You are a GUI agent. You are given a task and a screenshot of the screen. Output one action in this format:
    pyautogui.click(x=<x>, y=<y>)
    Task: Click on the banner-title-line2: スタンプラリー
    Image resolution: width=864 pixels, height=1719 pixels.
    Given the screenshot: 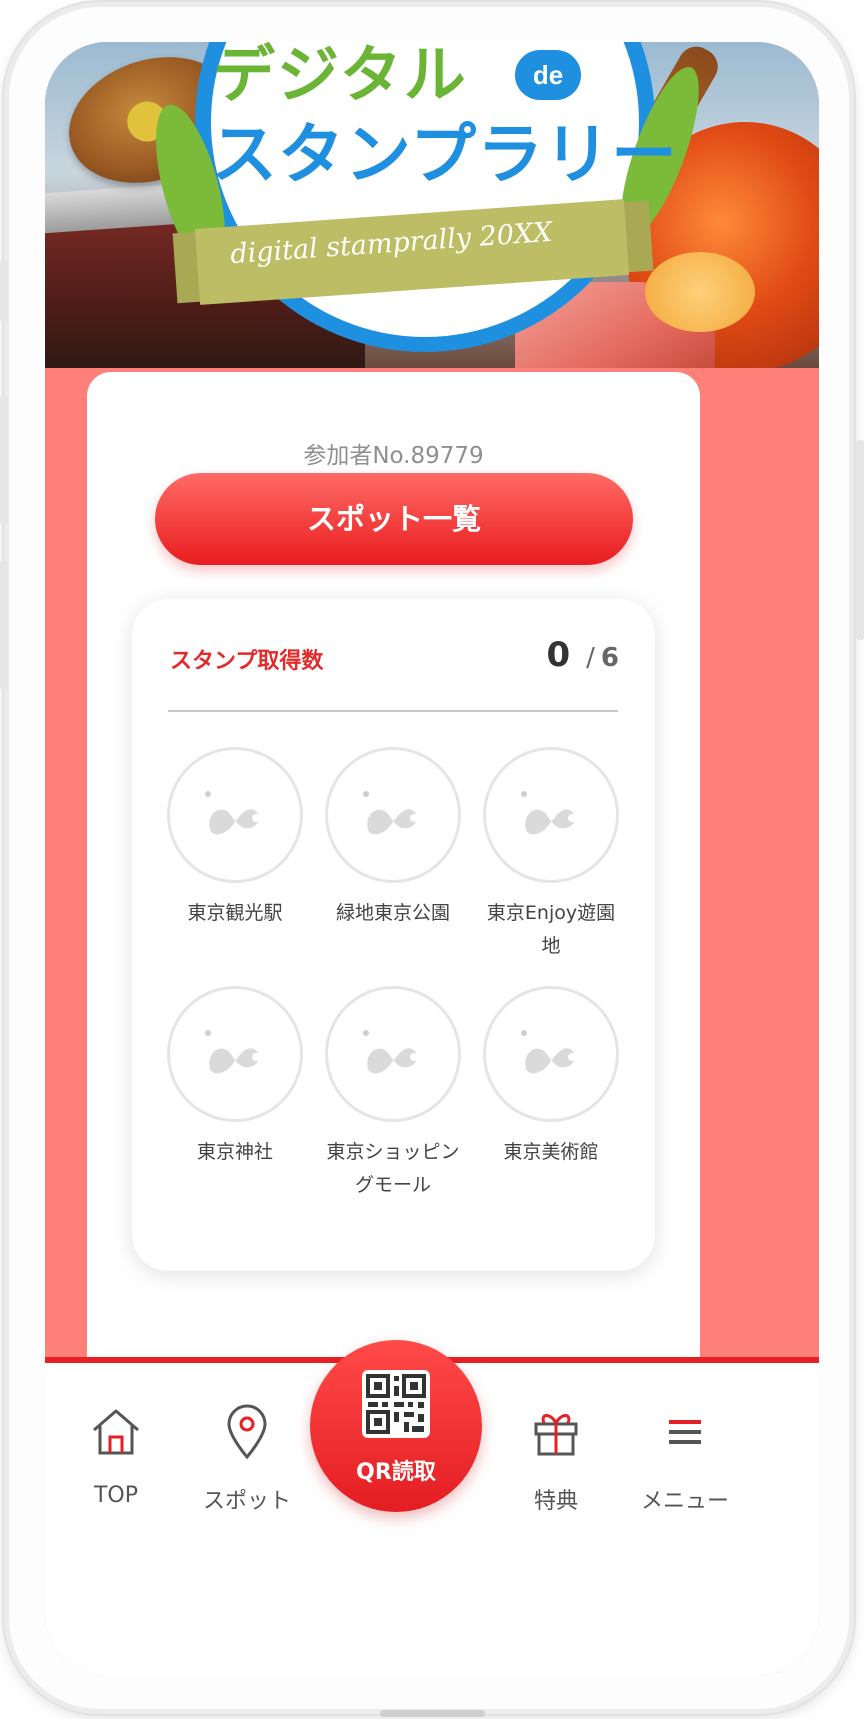 What is the action you would take?
    pyautogui.click(x=445, y=154)
    